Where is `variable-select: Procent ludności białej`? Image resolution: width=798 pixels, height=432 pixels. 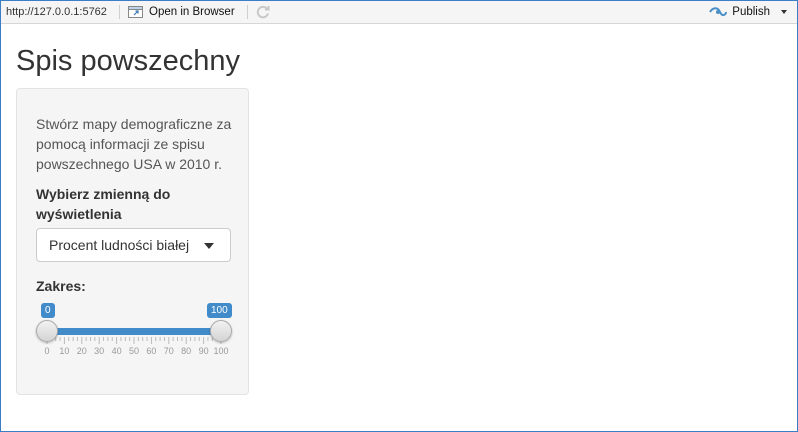 variable-select: Procent ludności białej is located at coordinates (133, 245).